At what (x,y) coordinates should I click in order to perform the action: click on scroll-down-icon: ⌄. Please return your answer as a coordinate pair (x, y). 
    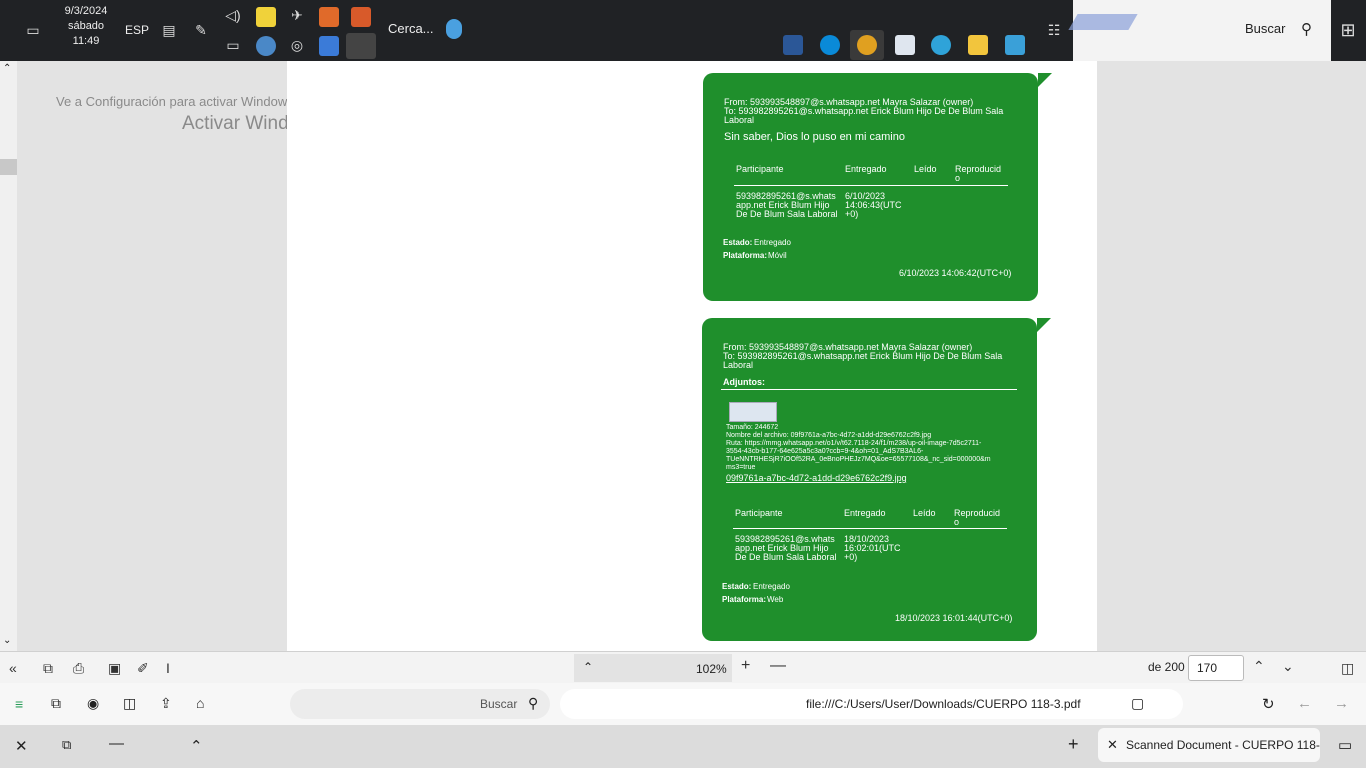
    Looking at the image, I should click on (7, 640).